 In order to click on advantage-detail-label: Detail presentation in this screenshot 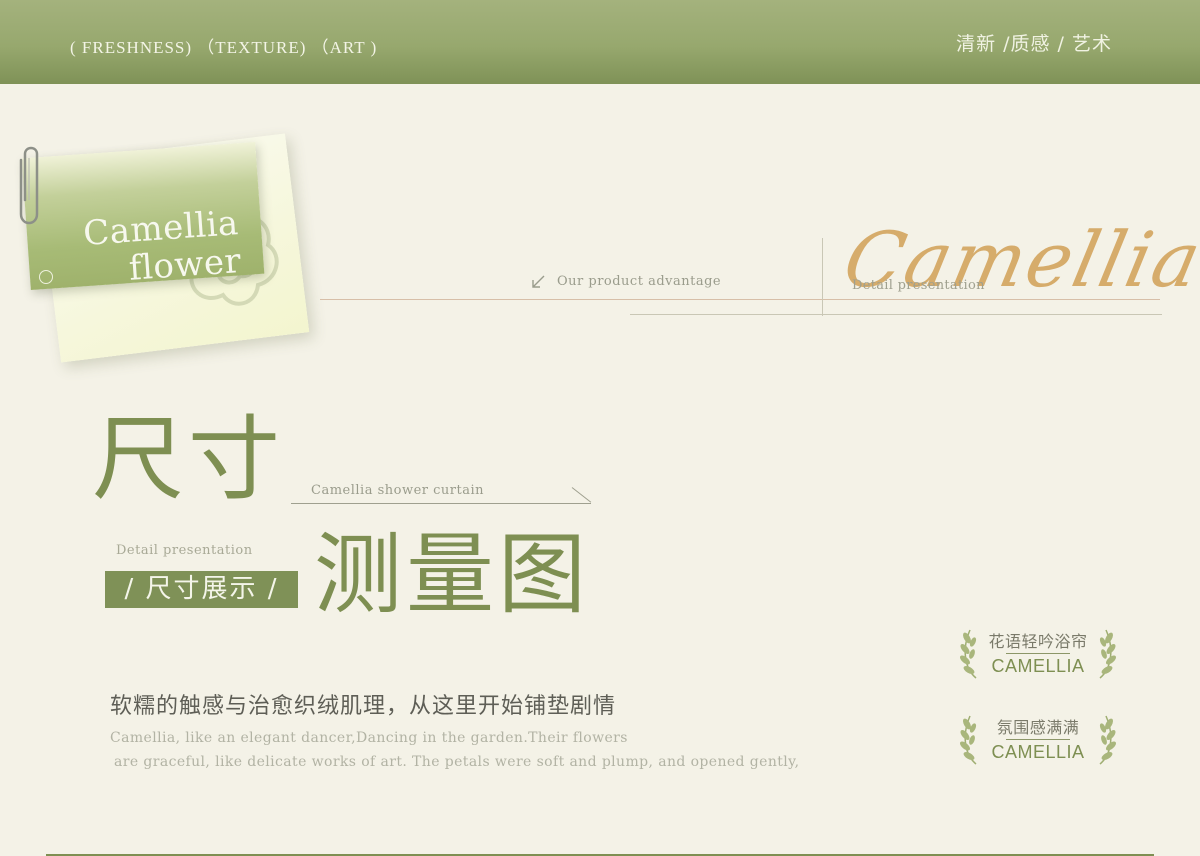, I will do `click(918, 285)`.